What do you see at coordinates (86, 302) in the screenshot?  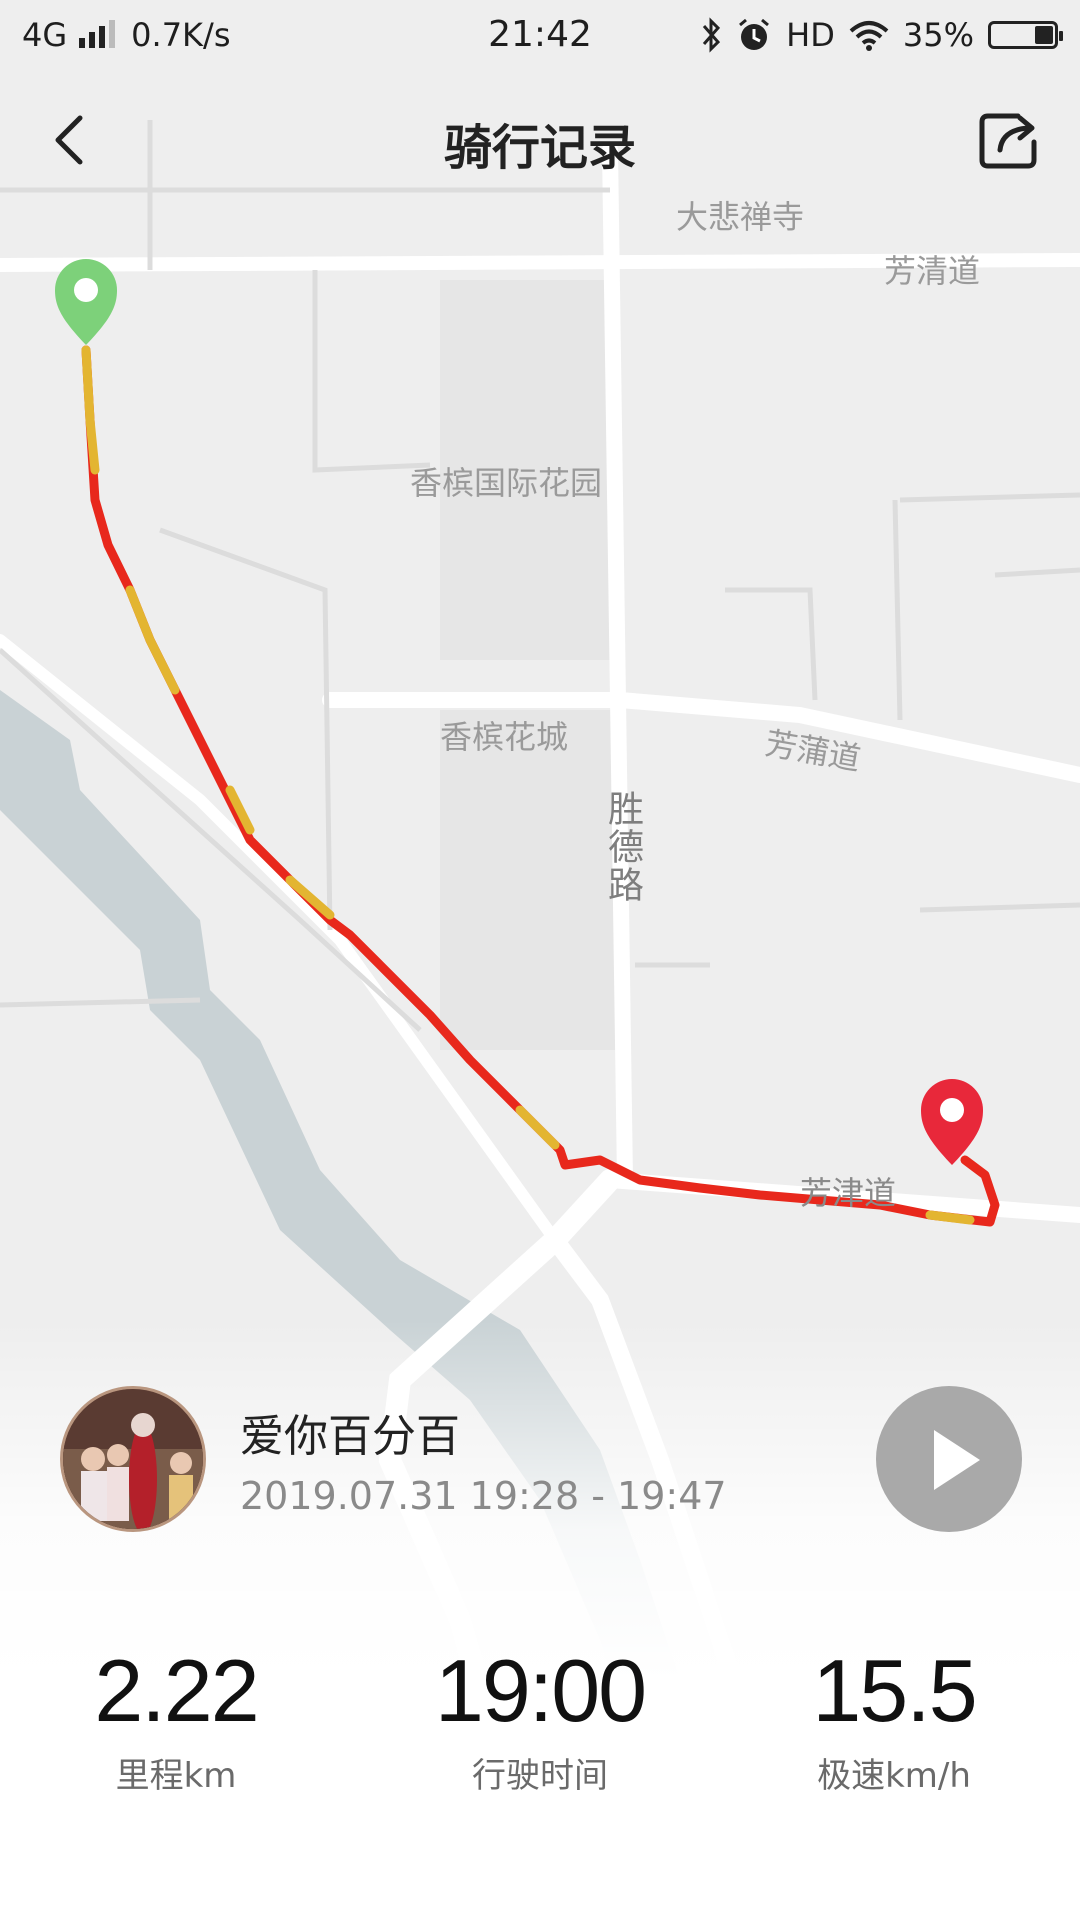 I see `start-pin-icon` at bounding box center [86, 302].